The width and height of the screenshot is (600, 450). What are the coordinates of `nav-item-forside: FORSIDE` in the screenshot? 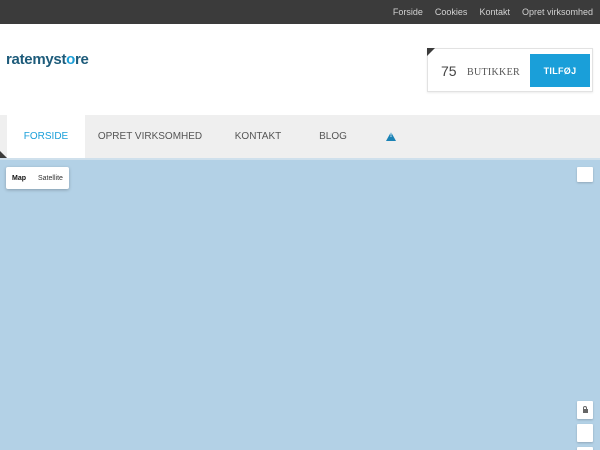 It's located at (46, 136).